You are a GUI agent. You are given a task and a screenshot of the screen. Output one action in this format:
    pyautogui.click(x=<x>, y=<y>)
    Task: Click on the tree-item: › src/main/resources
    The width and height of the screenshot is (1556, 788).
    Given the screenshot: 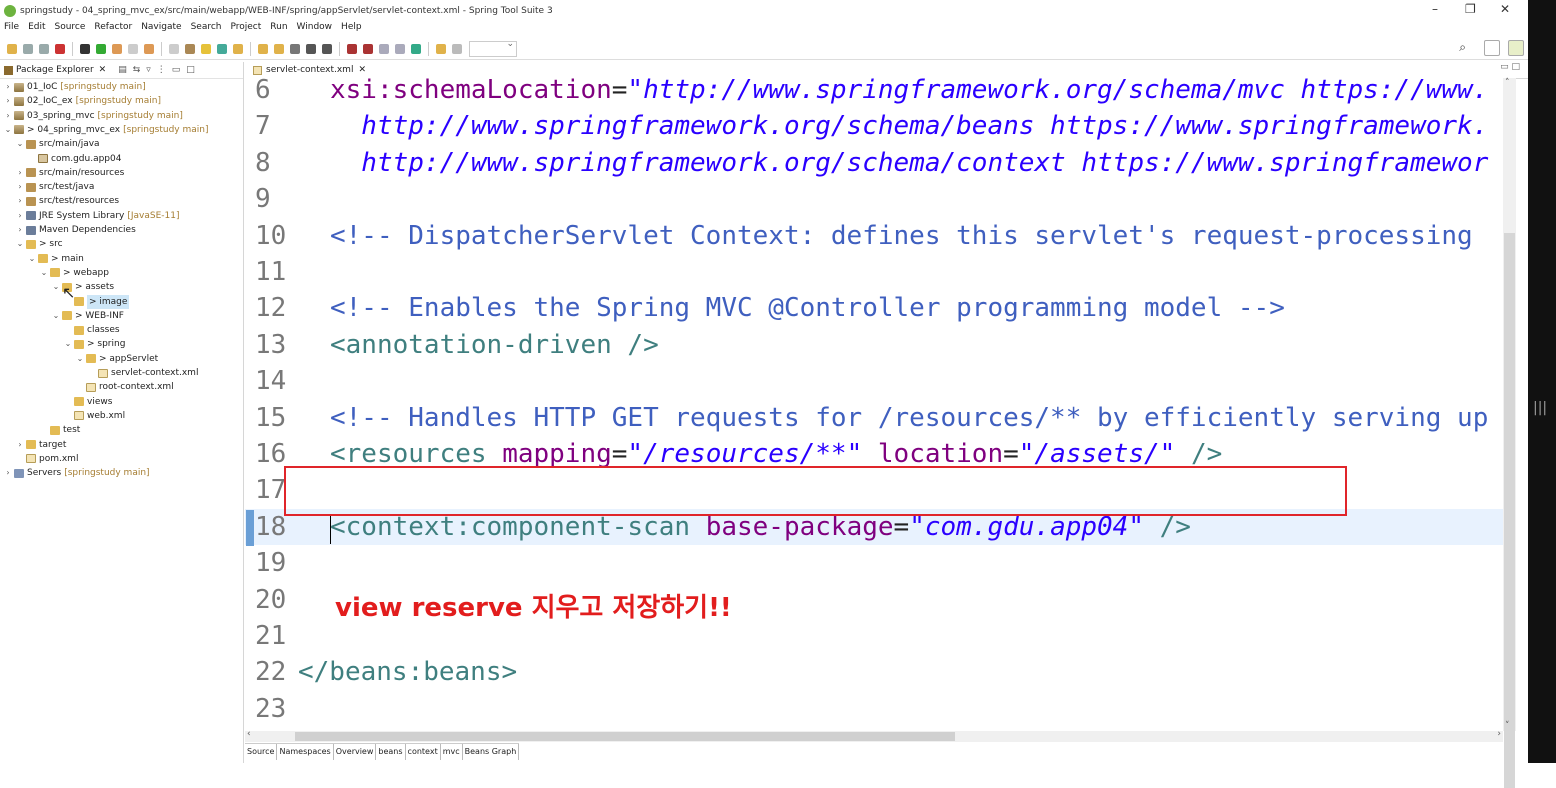 What is the action you would take?
    pyautogui.click(x=70, y=173)
    